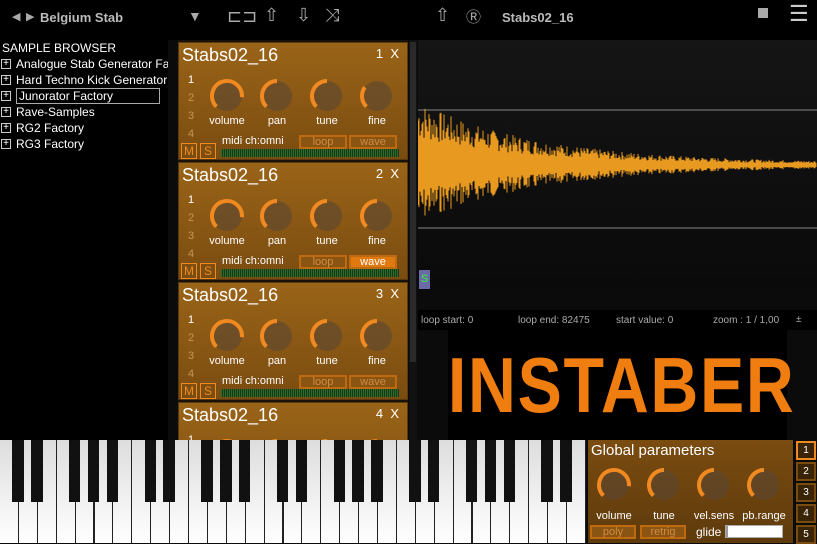 Image resolution: width=817 pixels, height=544 pixels. I want to click on bank-button: 2, so click(806, 471).